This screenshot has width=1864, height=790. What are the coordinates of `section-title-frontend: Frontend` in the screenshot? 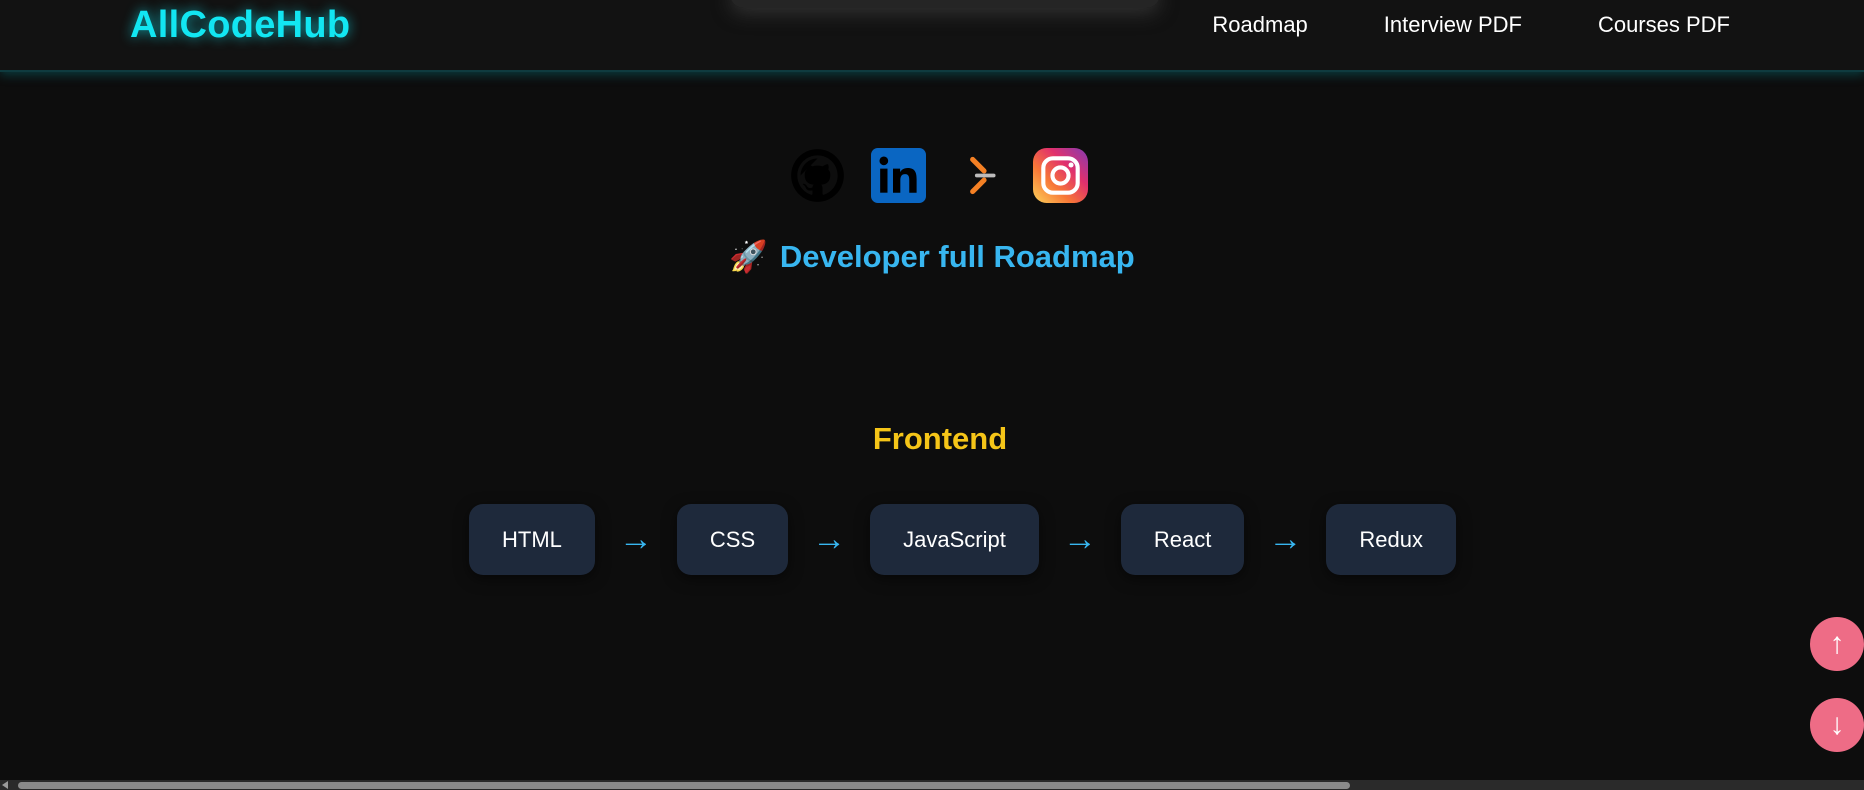 It's located at (940, 438).